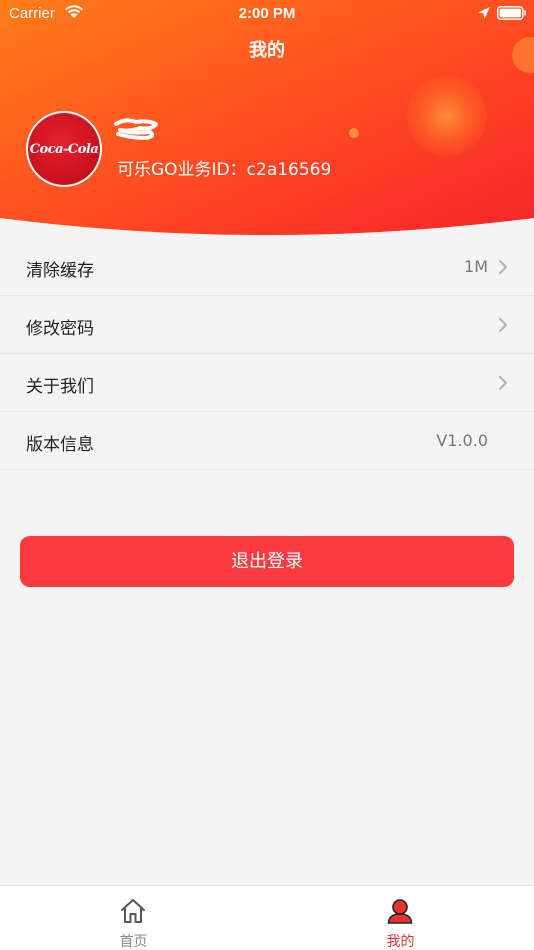 Image resolution: width=534 pixels, height=950 pixels. I want to click on tab-mine: 我的, so click(400, 918).